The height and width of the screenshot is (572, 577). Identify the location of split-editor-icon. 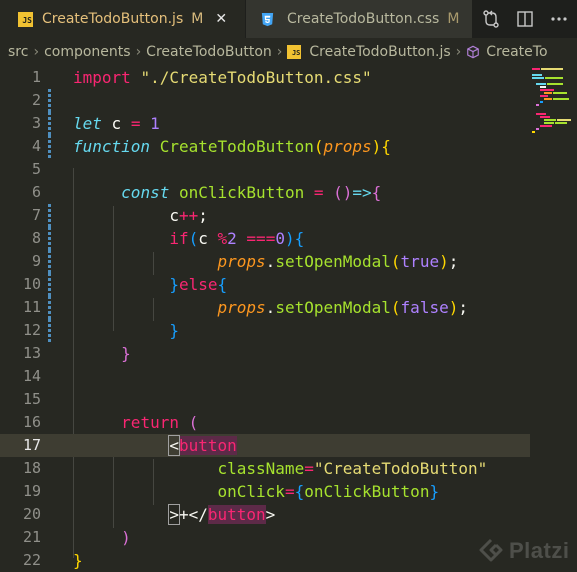
(525, 19).